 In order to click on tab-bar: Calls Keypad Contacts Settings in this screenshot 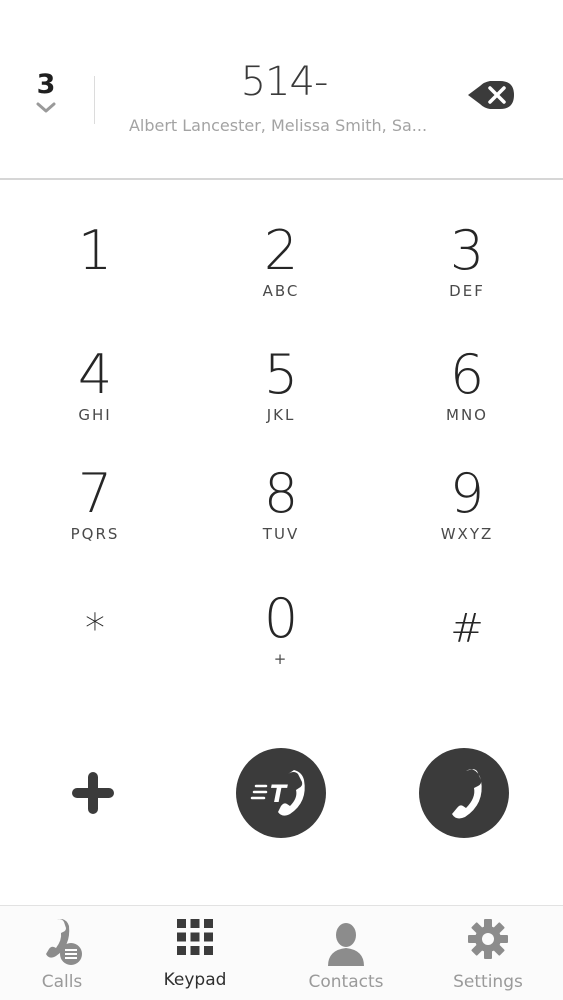, I will do `click(281, 952)`.